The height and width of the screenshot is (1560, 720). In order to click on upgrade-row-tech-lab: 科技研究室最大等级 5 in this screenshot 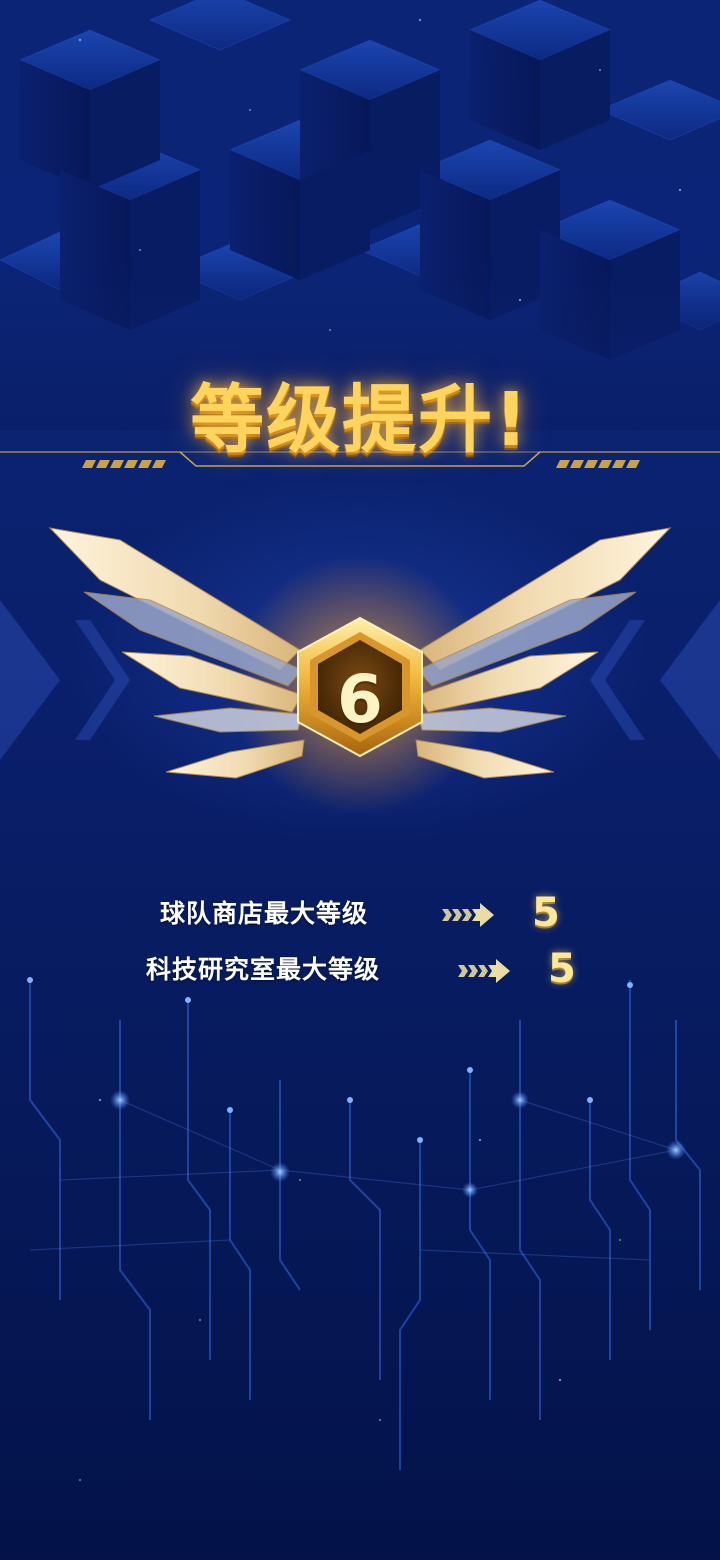, I will do `click(360, 969)`.